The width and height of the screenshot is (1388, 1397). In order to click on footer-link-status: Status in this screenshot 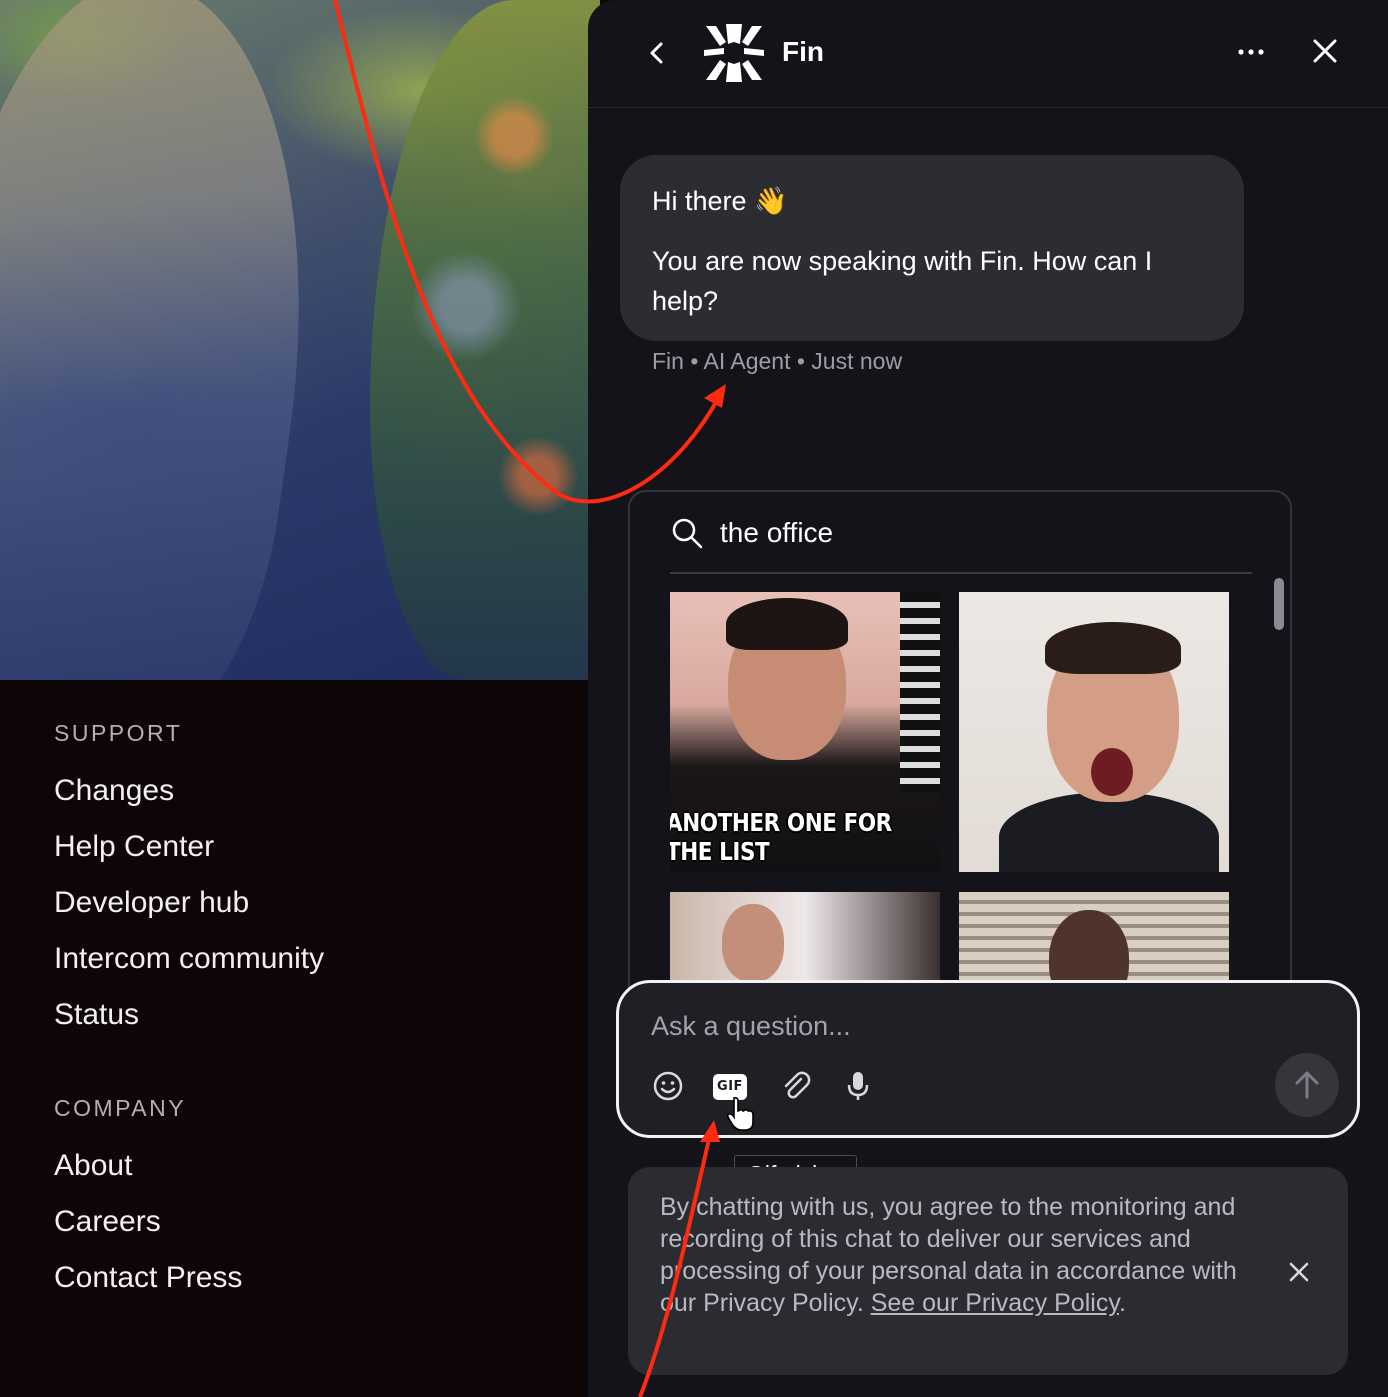, I will do `click(189, 1027)`.